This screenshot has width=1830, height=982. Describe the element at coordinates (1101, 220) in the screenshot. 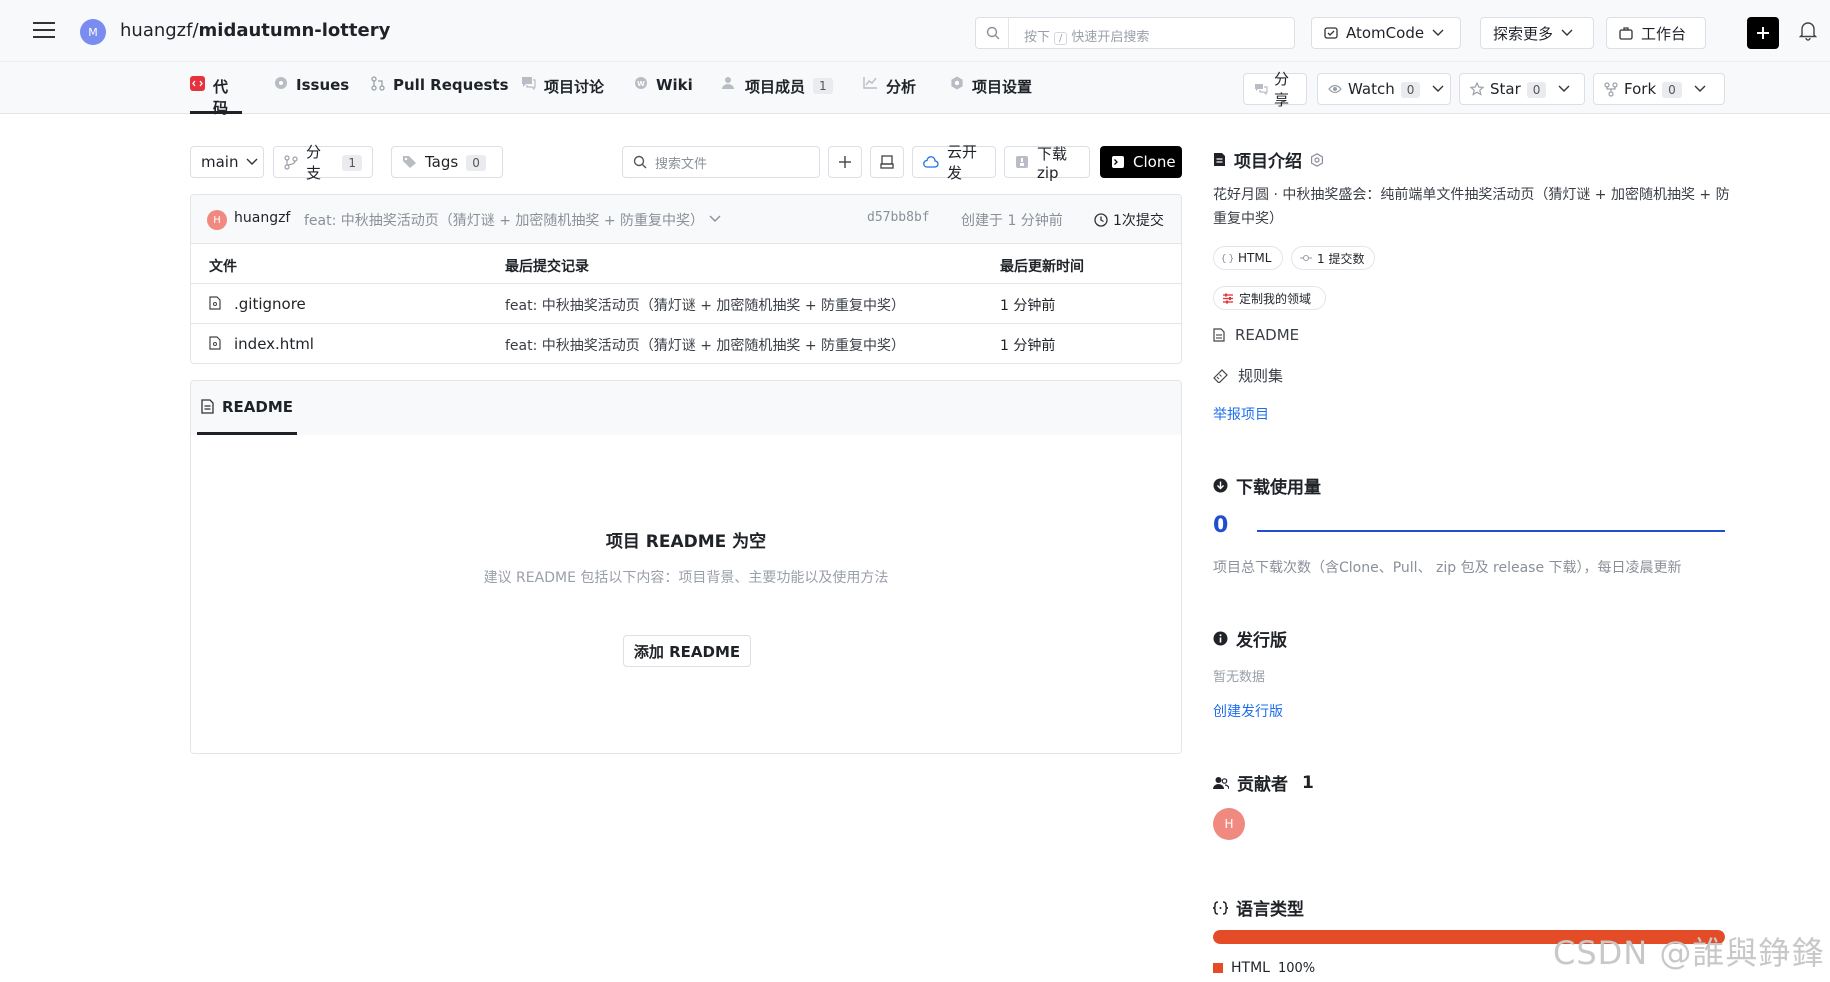

I see `clock-icon` at that location.